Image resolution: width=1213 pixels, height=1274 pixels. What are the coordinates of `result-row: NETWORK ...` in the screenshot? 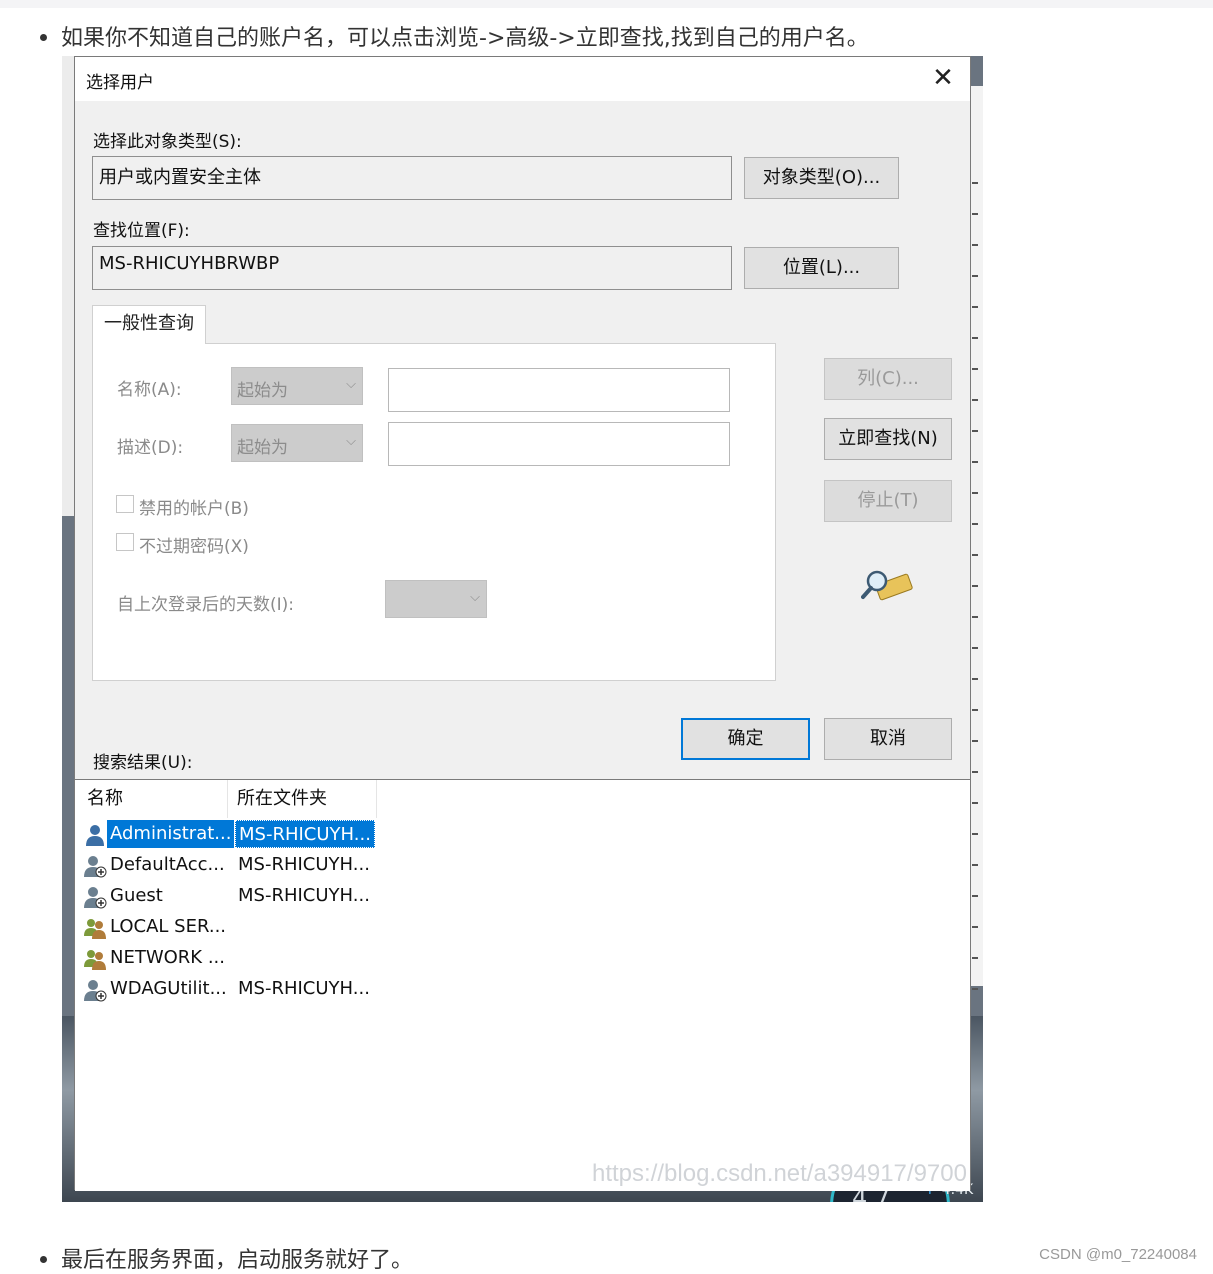 It's located at (231, 959).